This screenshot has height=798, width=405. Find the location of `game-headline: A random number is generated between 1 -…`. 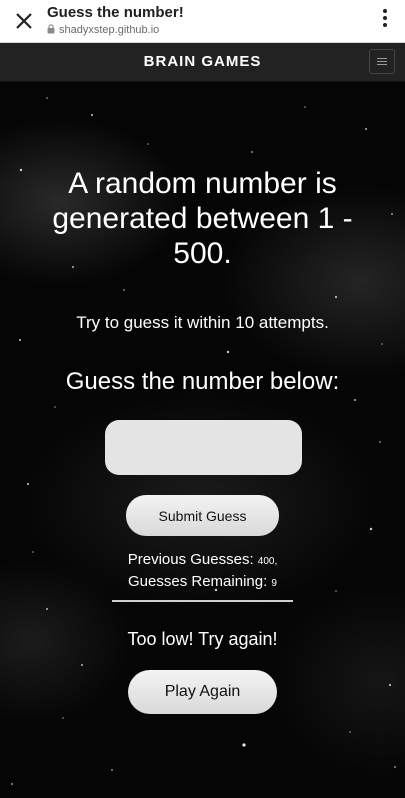

game-headline: A random number is generated between 1 -… is located at coordinates (202, 218).